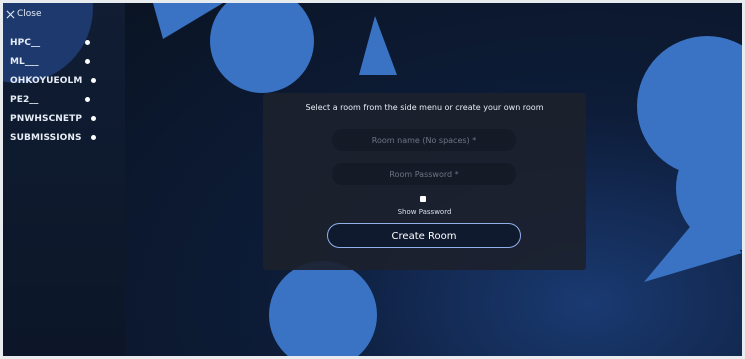 Image resolution: width=745 pixels, height=359 pixels. Describe the element at coordinates (46, 80) in the screenshot. I see `room-item-label: OHKOYUEOLM` at that location.